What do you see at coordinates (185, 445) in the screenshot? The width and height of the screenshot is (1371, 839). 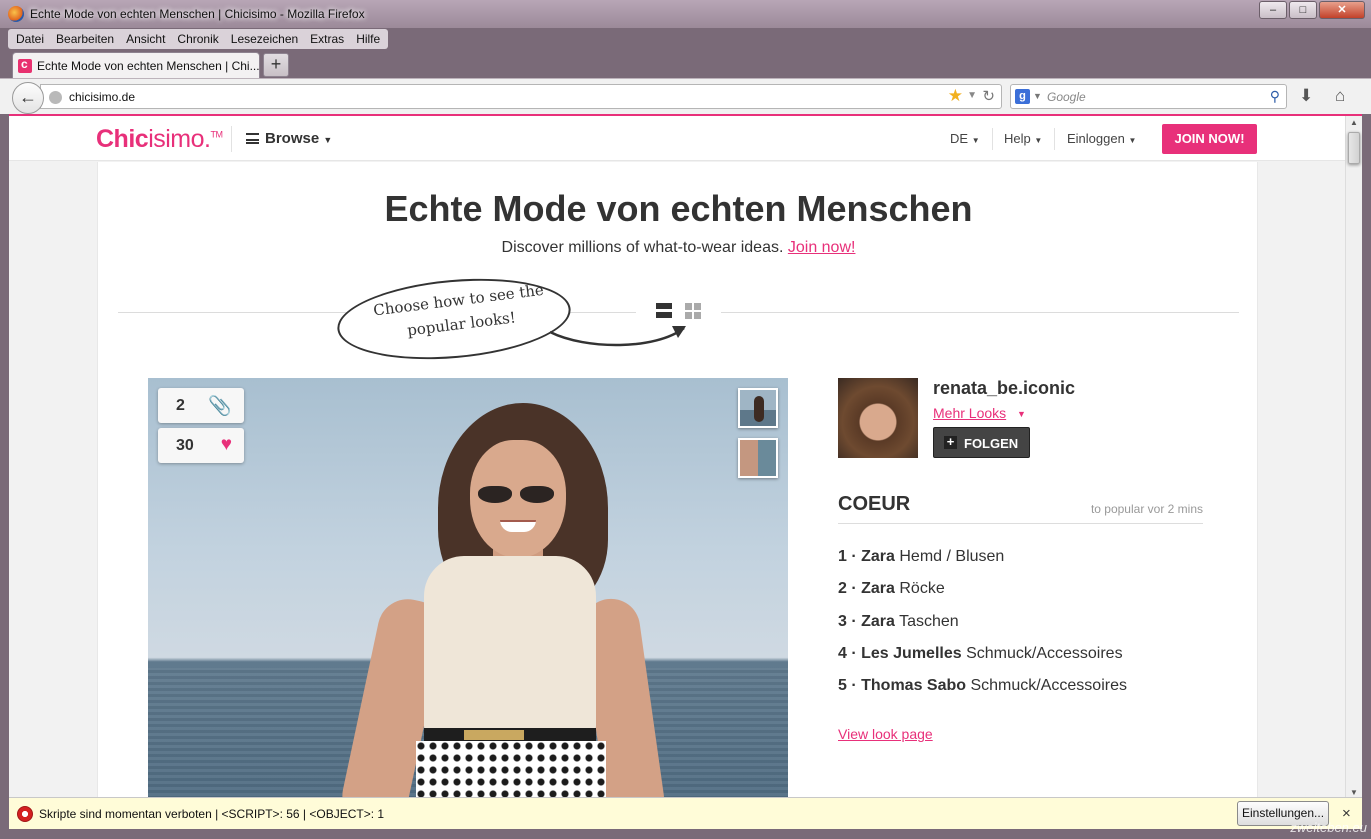 I see `likes-count: 30` at bounding box center [185, 445].